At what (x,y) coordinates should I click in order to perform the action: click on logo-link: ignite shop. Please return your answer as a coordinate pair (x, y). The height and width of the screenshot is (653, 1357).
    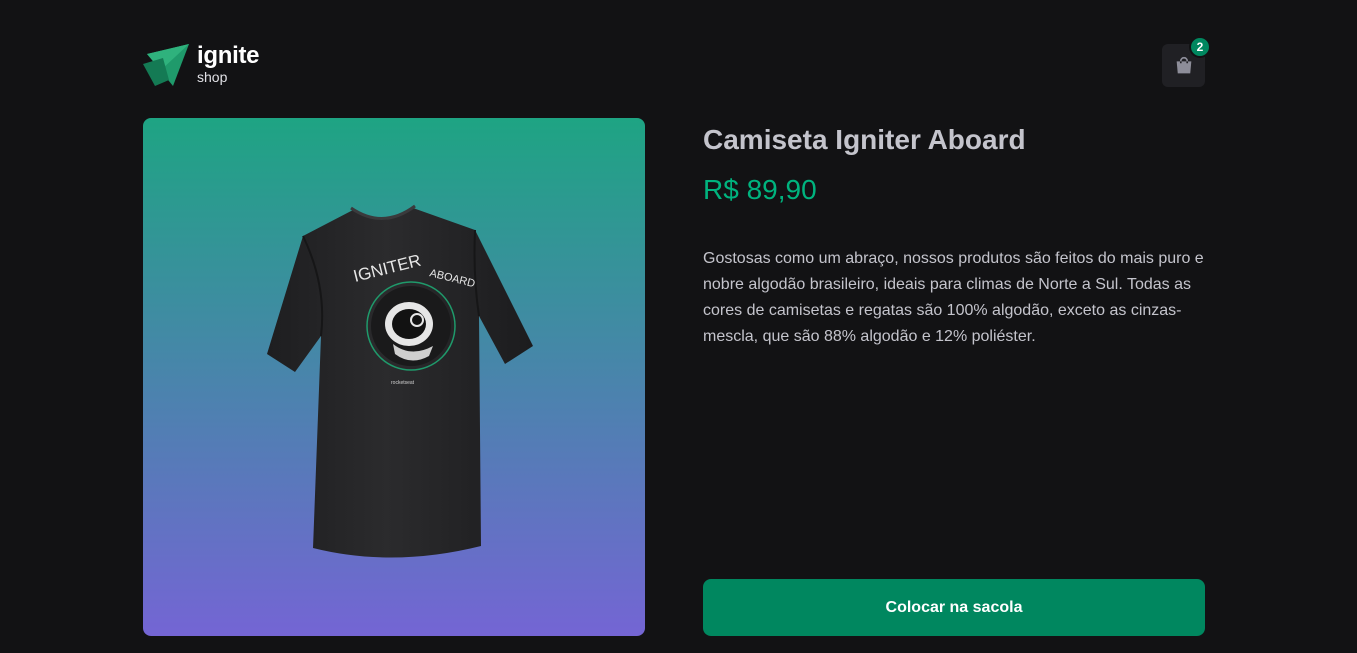
    Looking at the image, I should click on (201, 64).